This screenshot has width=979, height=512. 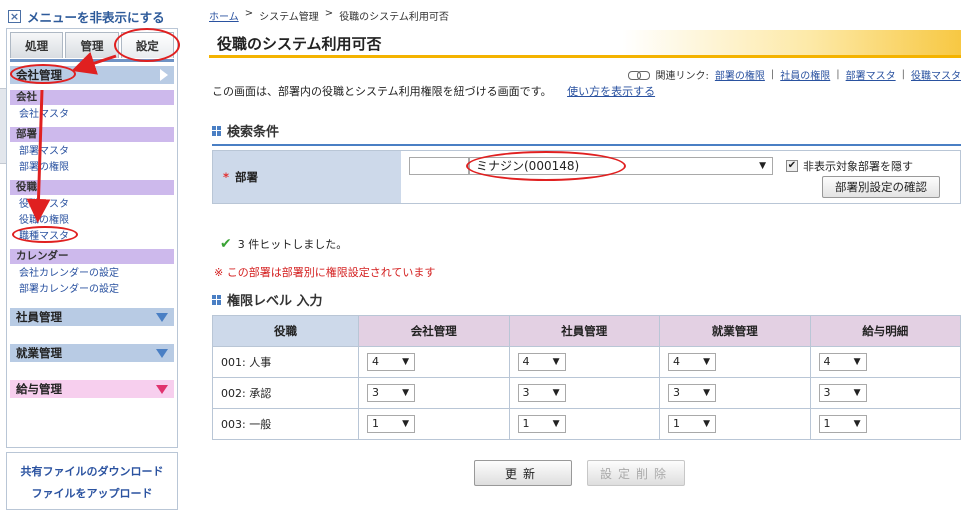 I want to click on hide-menu-label: メニューを非表示にする, so click(x=96, y=17).